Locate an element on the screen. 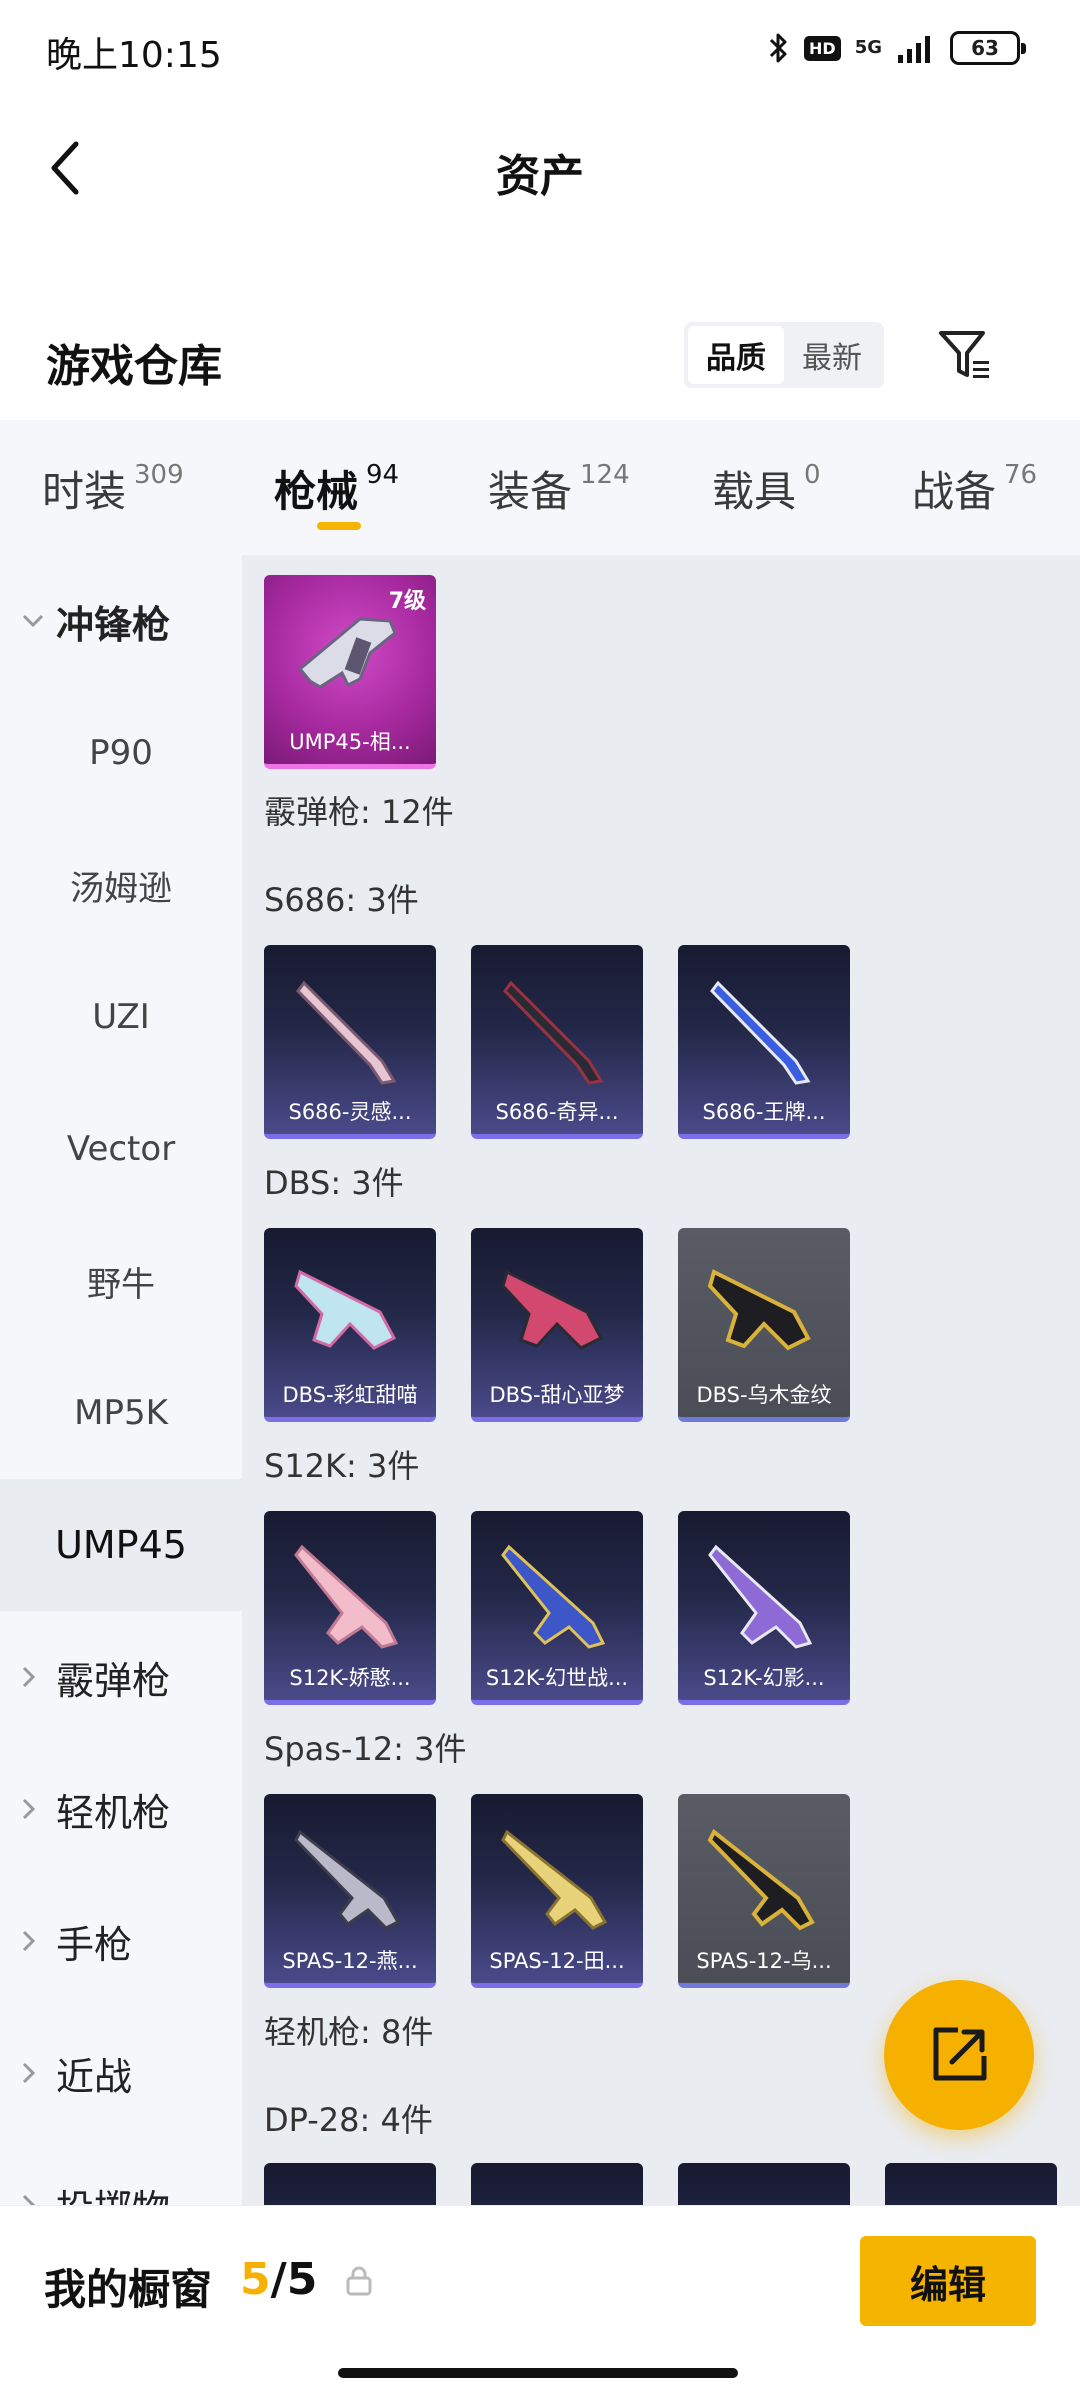  sidebar-item-shotgun: 霰弹枪 is located at coordinates (121, 1677).